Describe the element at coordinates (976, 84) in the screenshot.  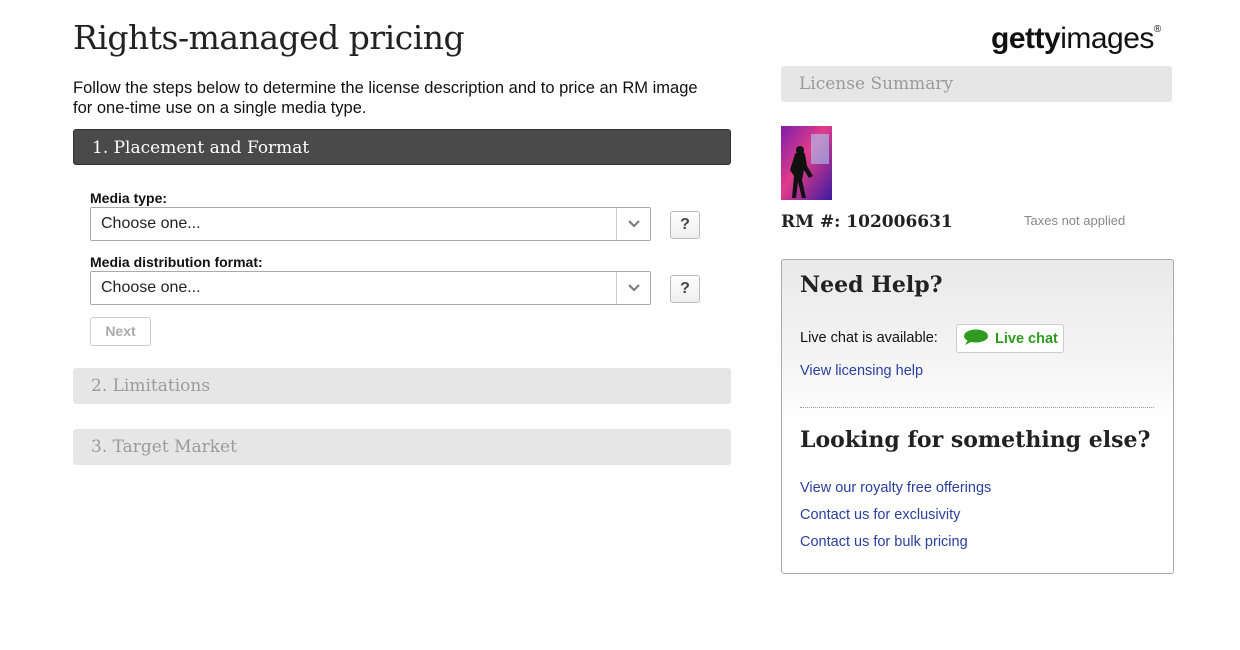
I see `license-summary-header: License Summary` at that location.